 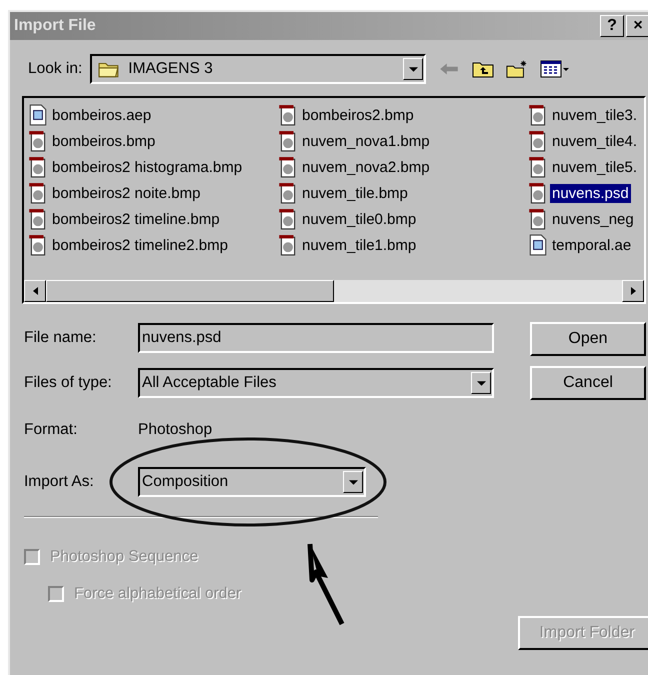 What do you see at coordinates (209, 383) in the screenshot?
I see `file-type-value: All Acceptable Files` at bounding box center [209, 383].